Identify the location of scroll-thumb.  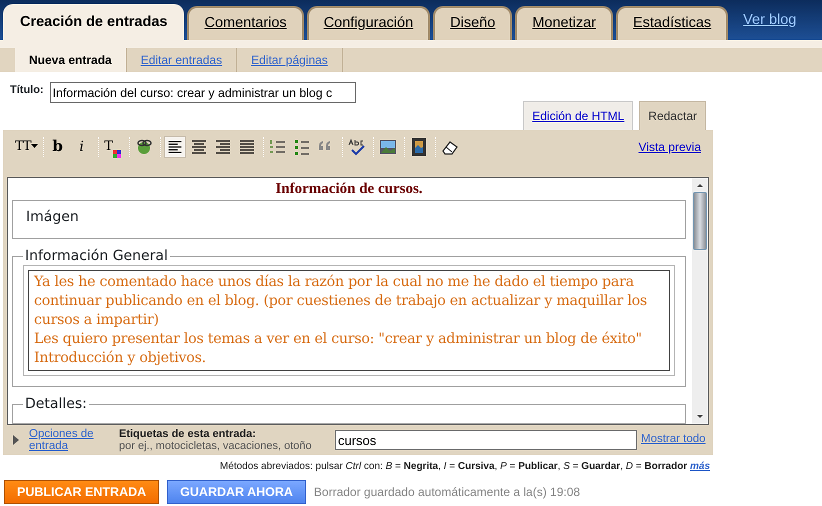
(700, 221).